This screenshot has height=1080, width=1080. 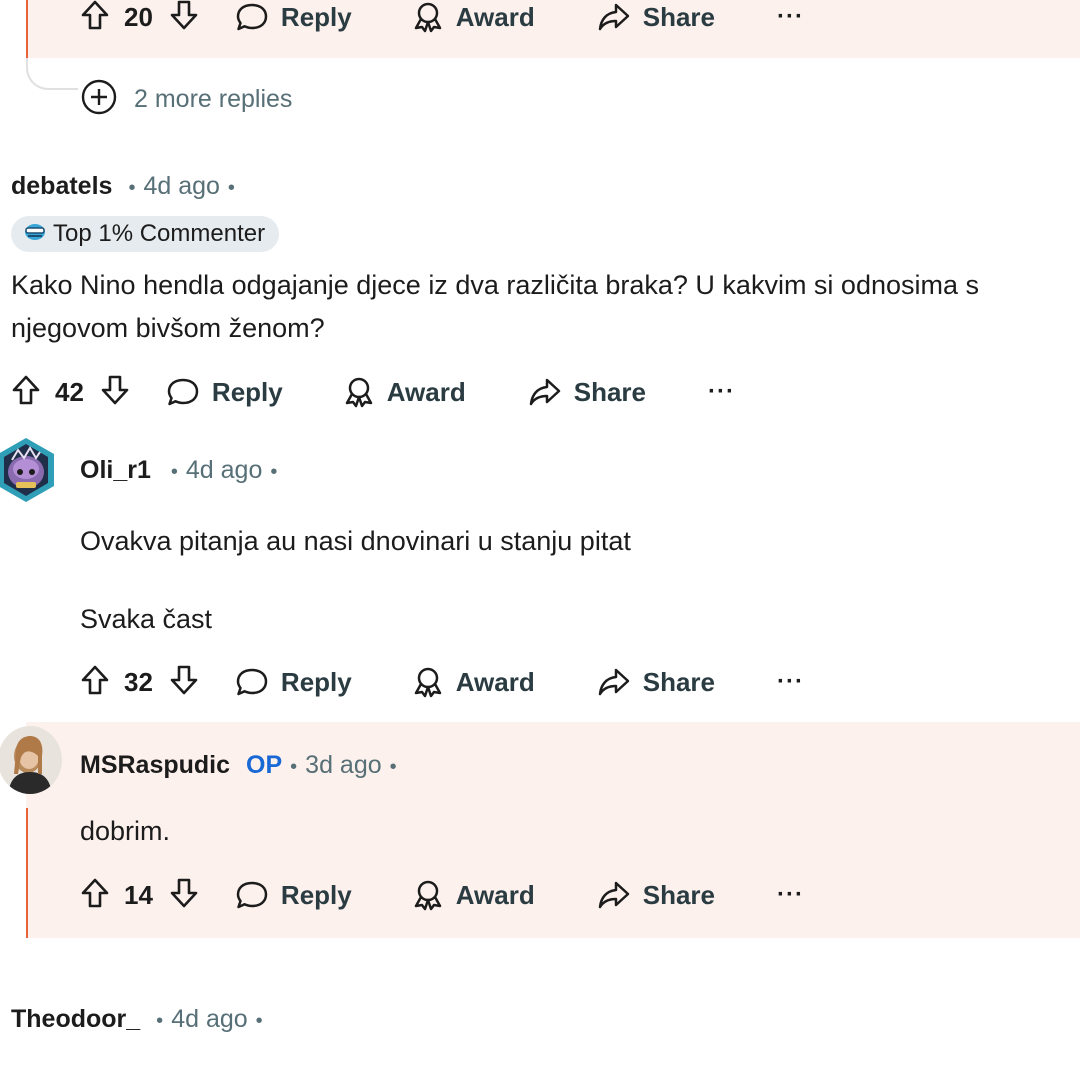 What do you see at coordinates (35, 234) in the screenshot?
I see `commenter-flair-icon` at bounding box center [35, 234].